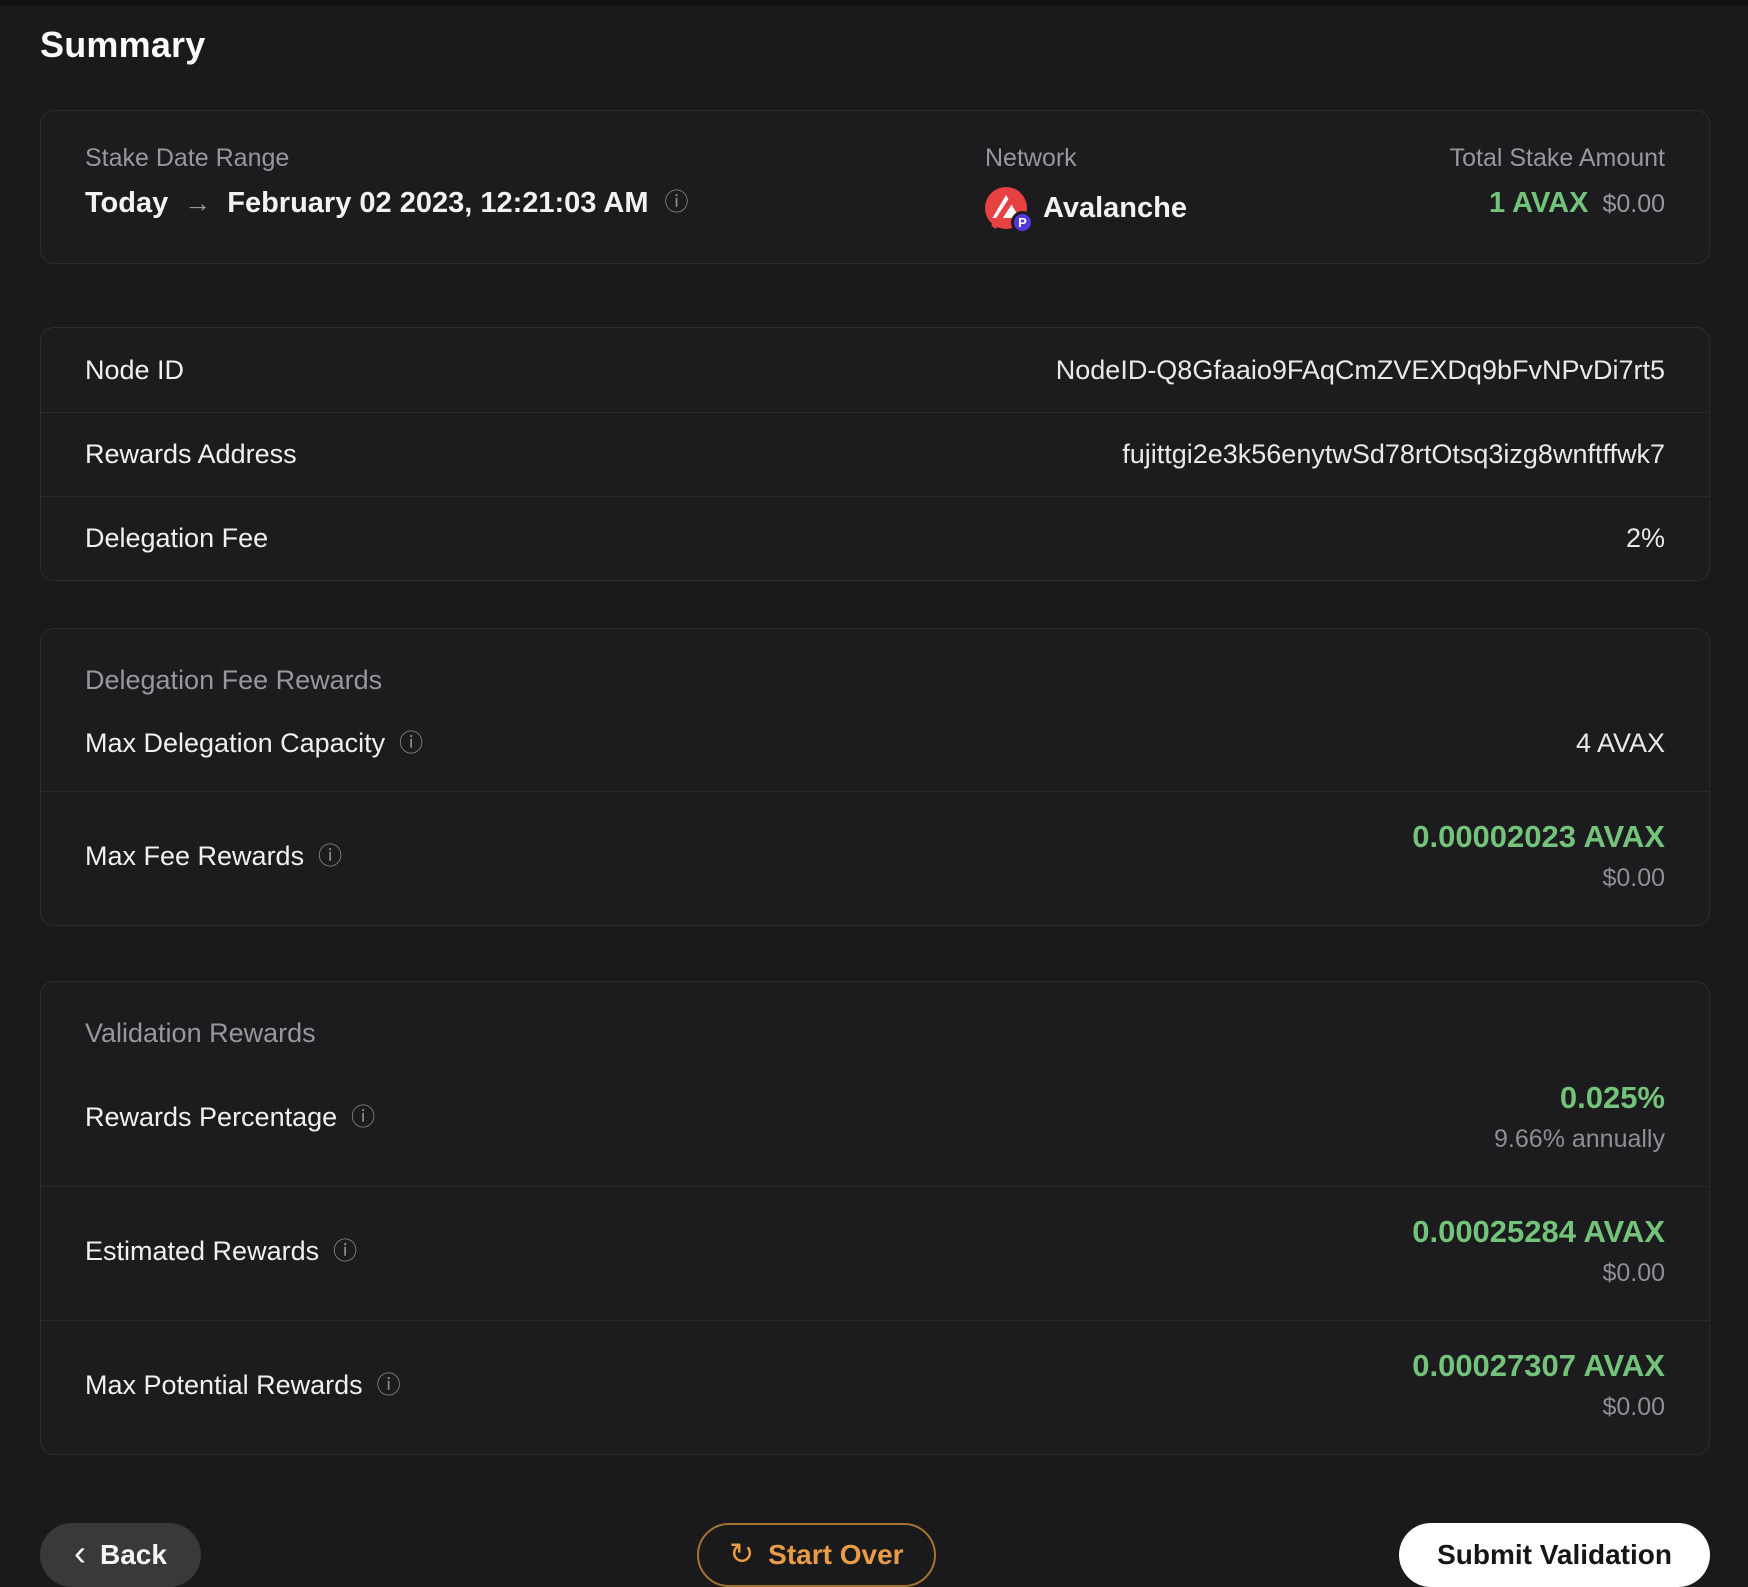  I want to click on submit-validation-label: Submit Validation, so click(1554, 1554).